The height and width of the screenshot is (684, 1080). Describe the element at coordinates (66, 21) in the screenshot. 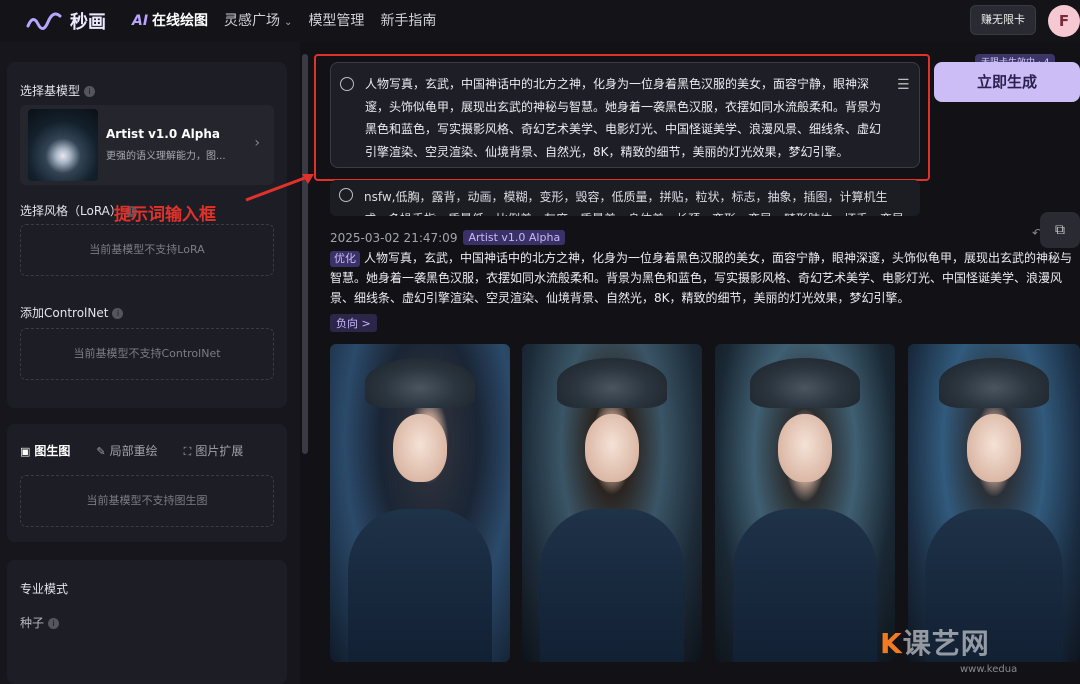

I see `logo: 秒画` at that location.